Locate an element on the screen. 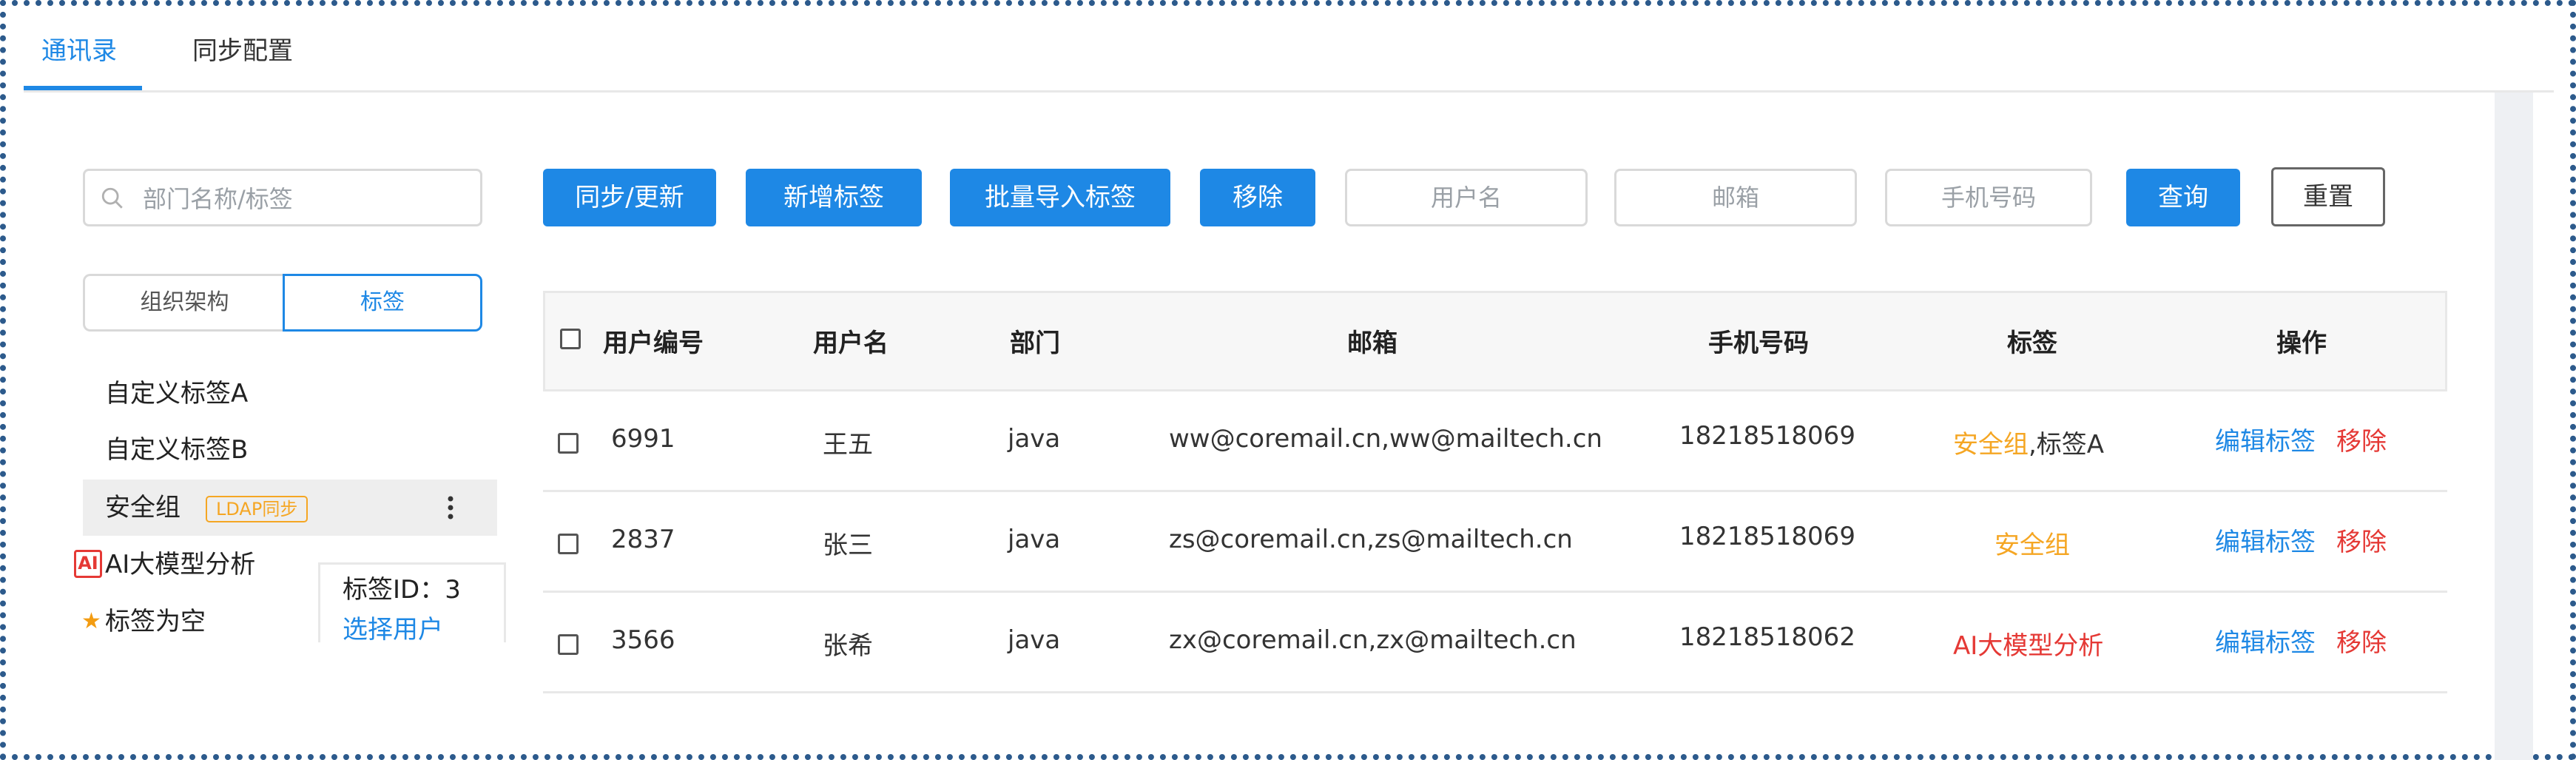 This screenshot has width=2576, height=760. department-tag-search-input is located at coordinates (305, 199).